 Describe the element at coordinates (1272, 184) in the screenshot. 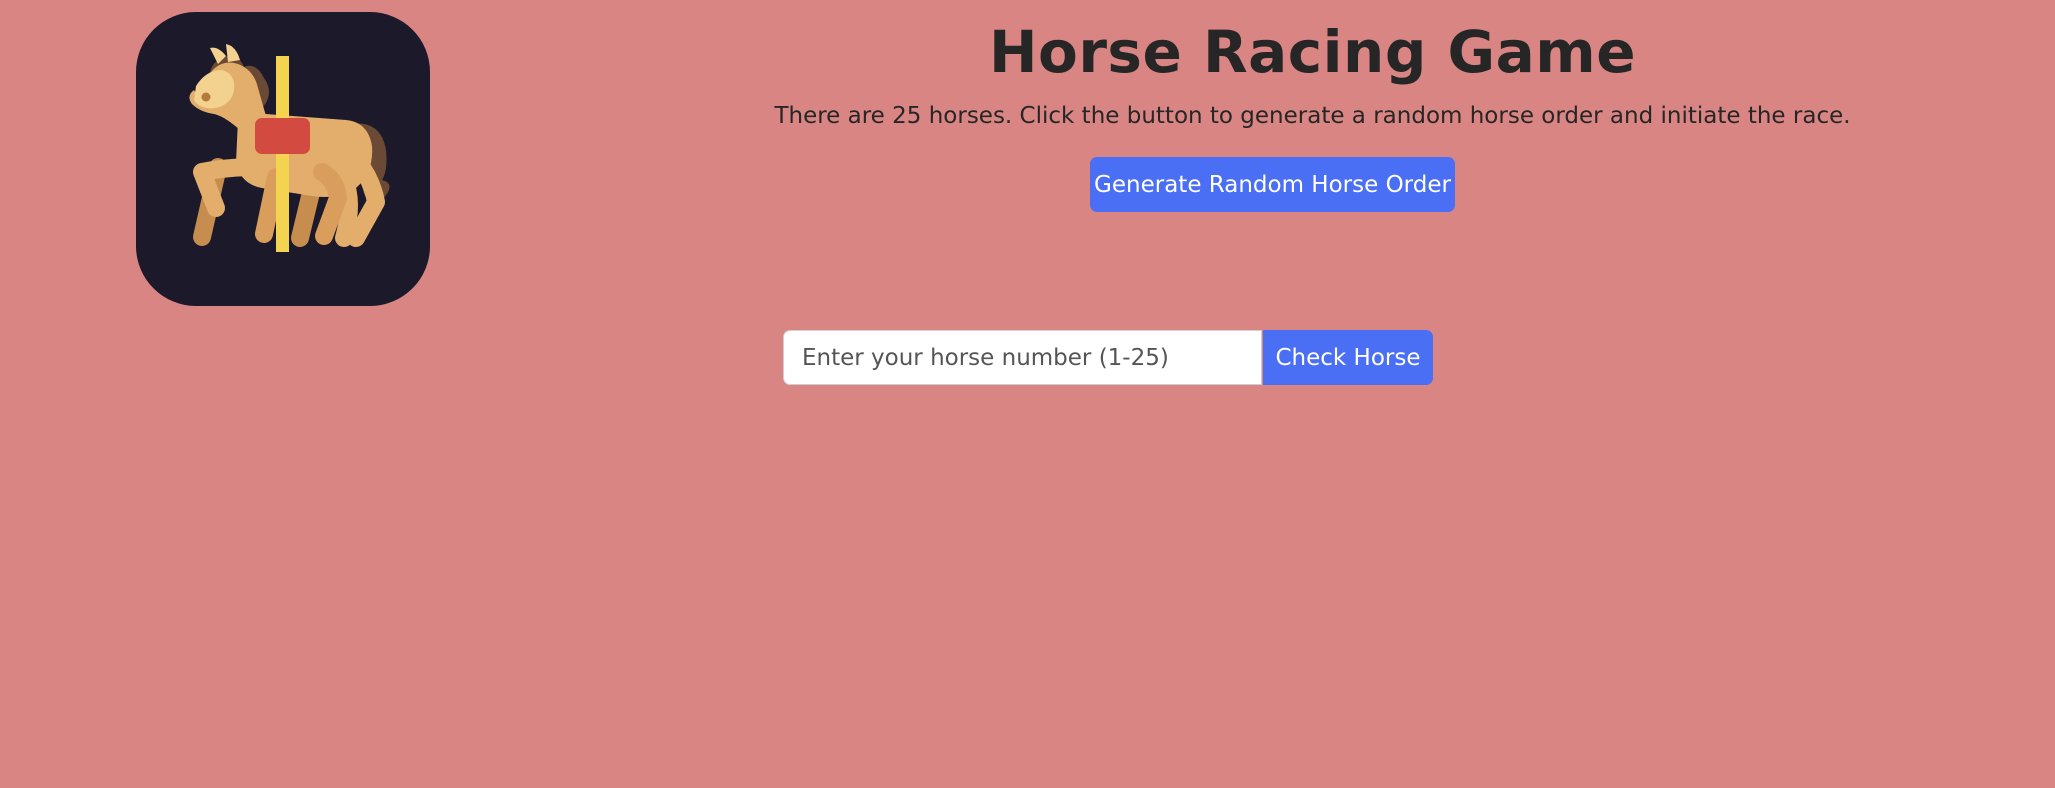

I see `generate-order-button: Generate Random Horse Order` at that location.